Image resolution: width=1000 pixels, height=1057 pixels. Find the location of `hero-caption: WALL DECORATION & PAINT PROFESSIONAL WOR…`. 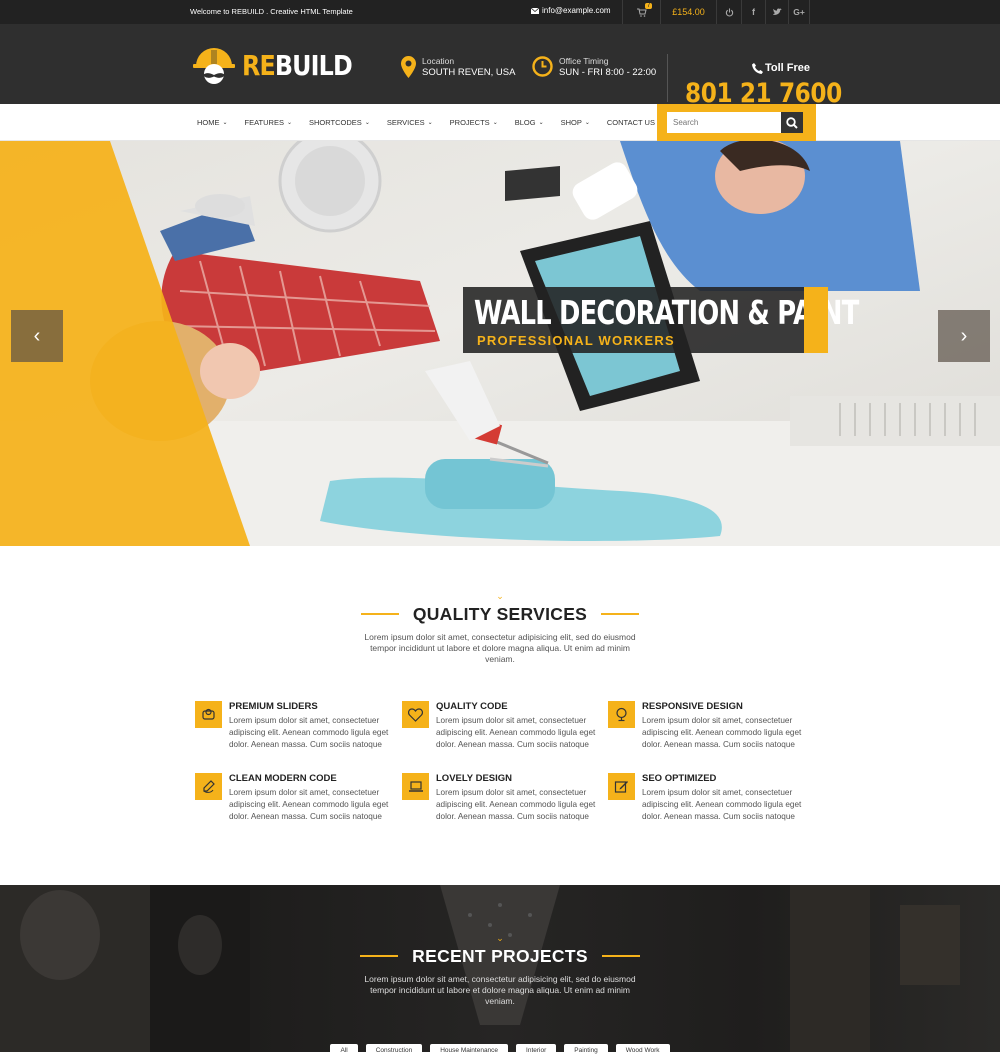

hero-caption: WALL DECORATION & PAINT PROFESSIONAL WOR… is located at coordinates (661, 320).